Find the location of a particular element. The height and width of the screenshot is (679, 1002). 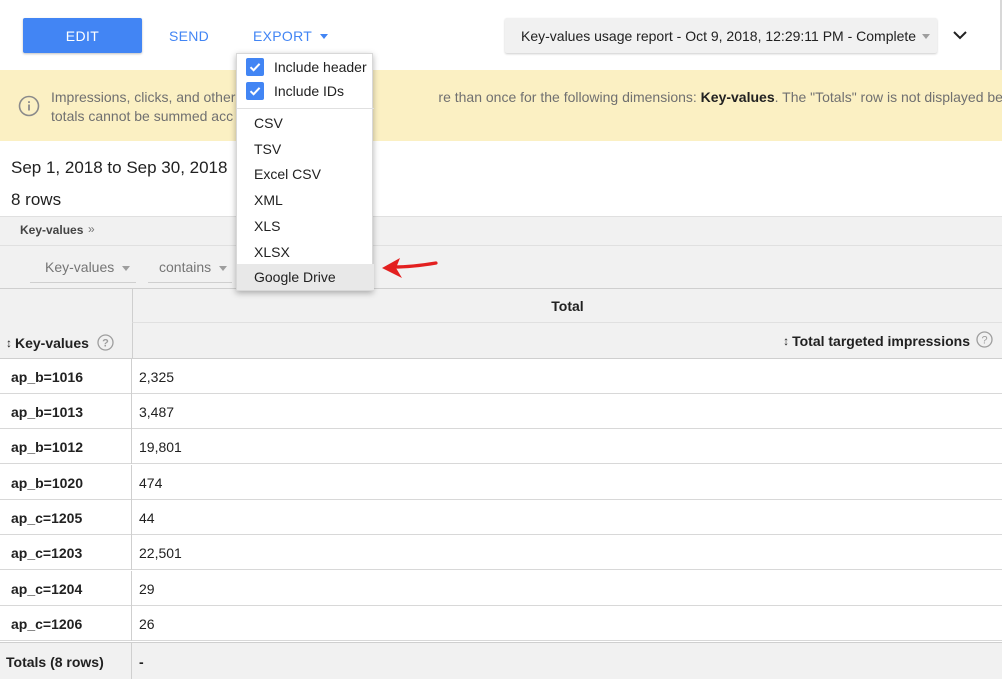

table-row: ap_b=1012 19,801 is located at coordinates (501, 446).